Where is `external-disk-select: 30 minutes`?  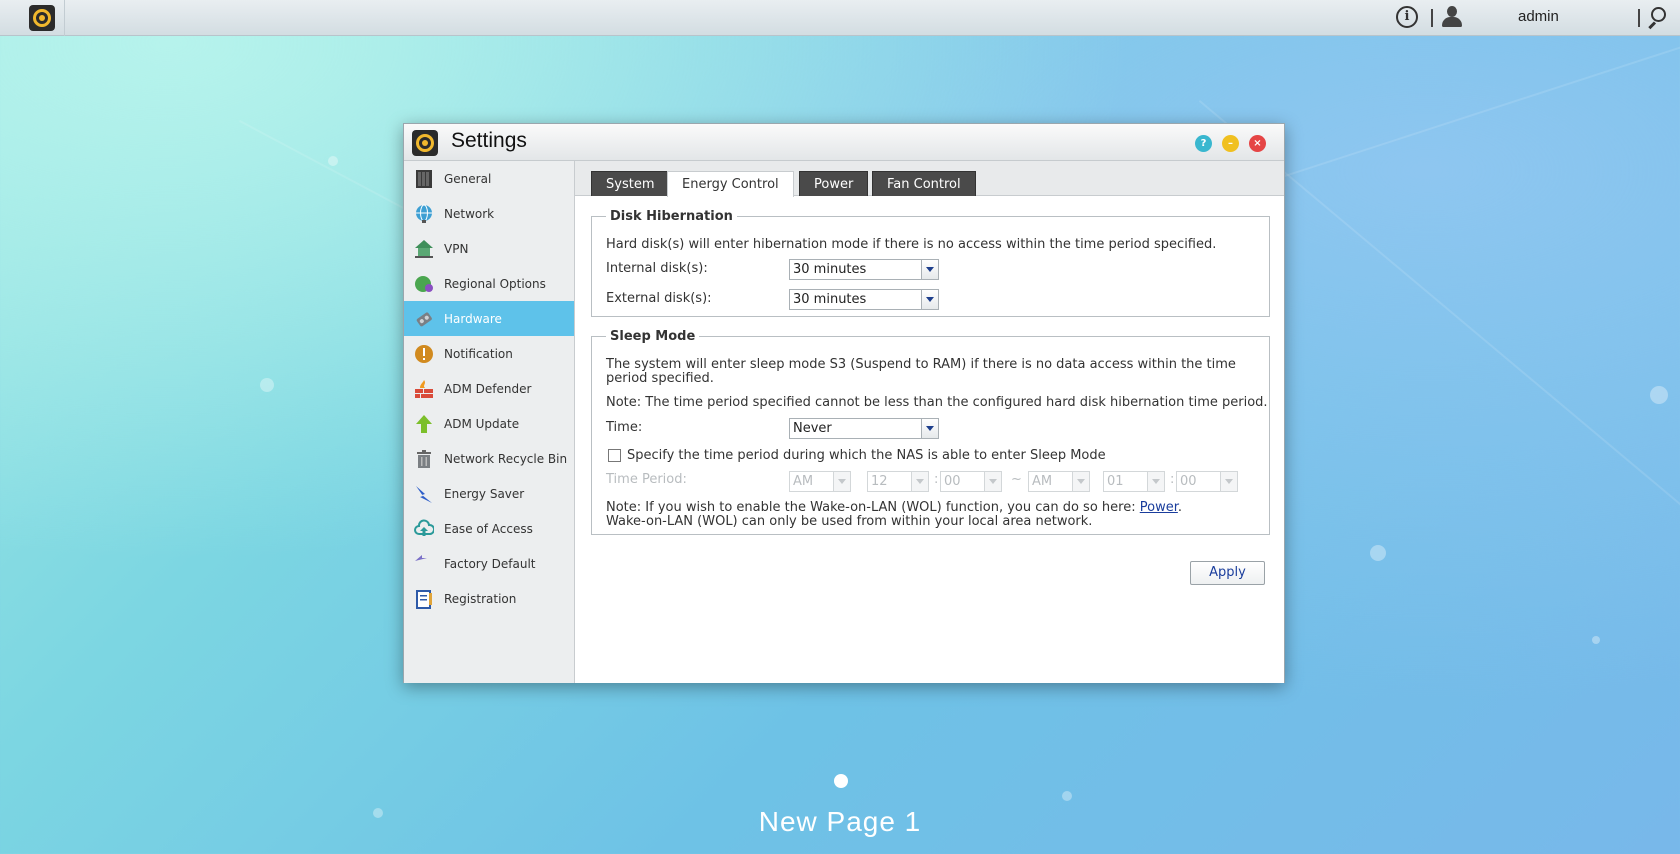
external-disk-select: 30 minutes is located at coordinates (864, 299).